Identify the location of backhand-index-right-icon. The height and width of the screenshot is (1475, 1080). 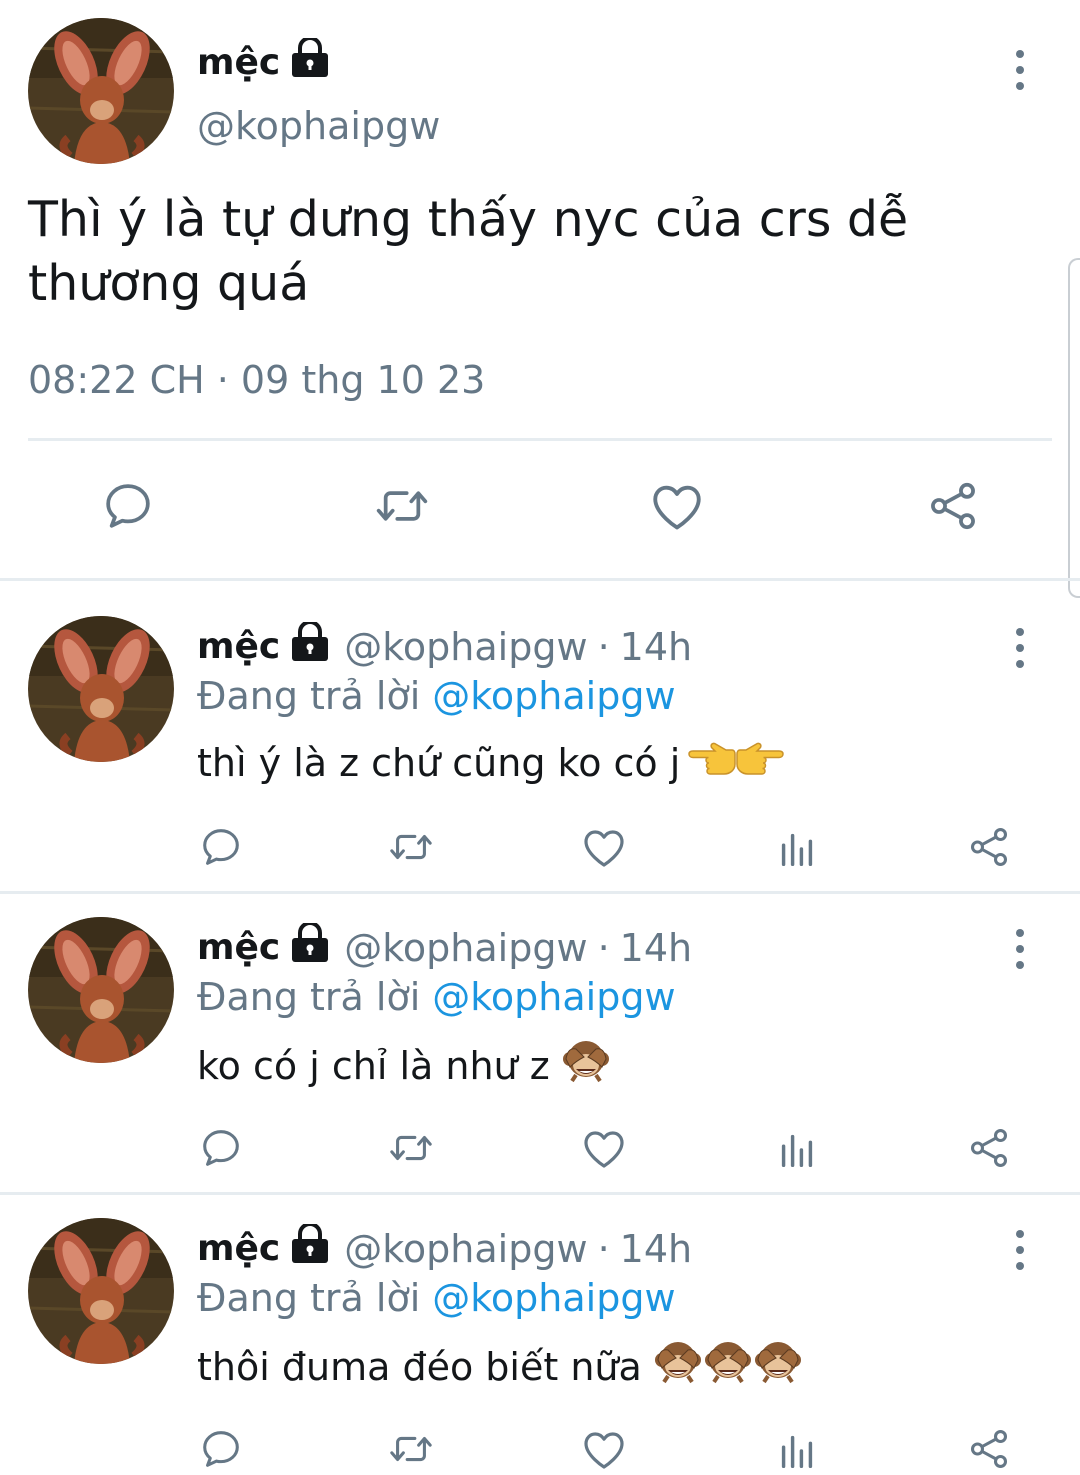
(760, 762).